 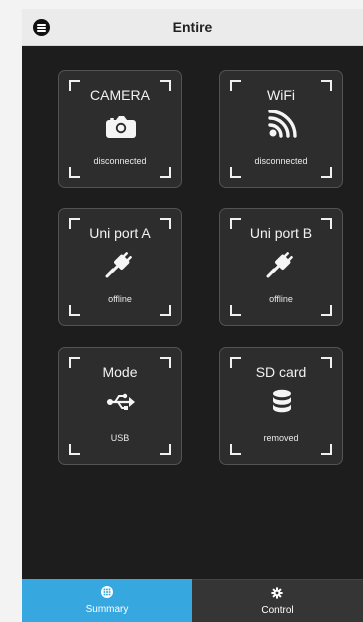 I want to click on uni-port-a-tile: Uni port A offline, so click(x=120, y=267).